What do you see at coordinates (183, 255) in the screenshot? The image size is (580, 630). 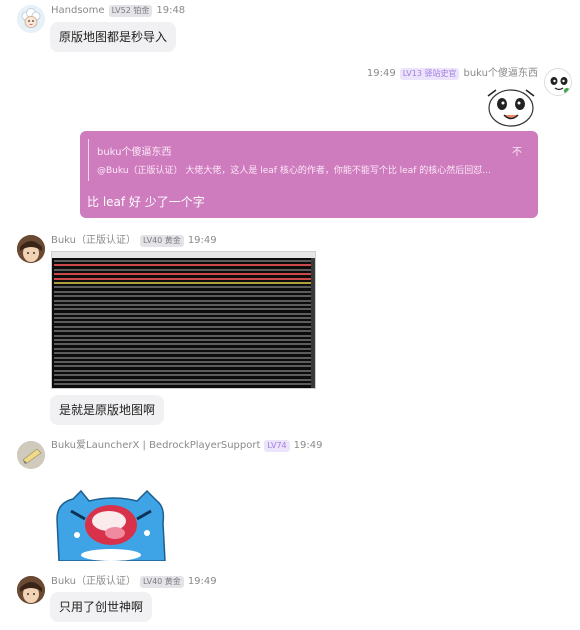 I see `terminal-titlebar` at bounding box center [183, 255].